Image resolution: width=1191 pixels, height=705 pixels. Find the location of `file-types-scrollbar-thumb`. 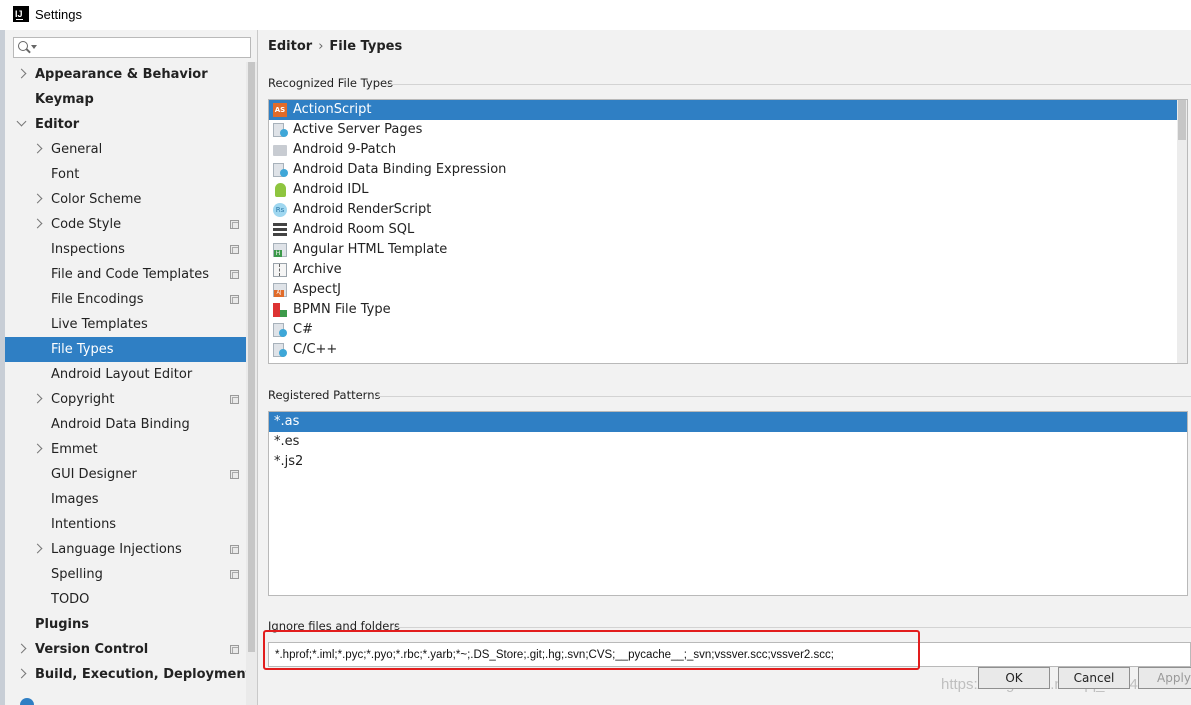

file-types-scrollbar-thumb is located at coordinates (1182, 120).